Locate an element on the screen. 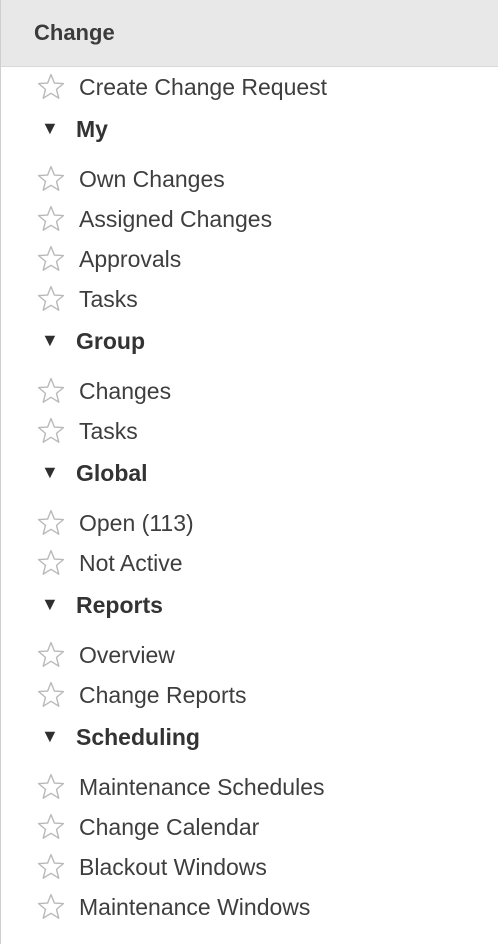 This screenshot has height=944, width=498. group-label: Group is located at coordinates (110, 340).